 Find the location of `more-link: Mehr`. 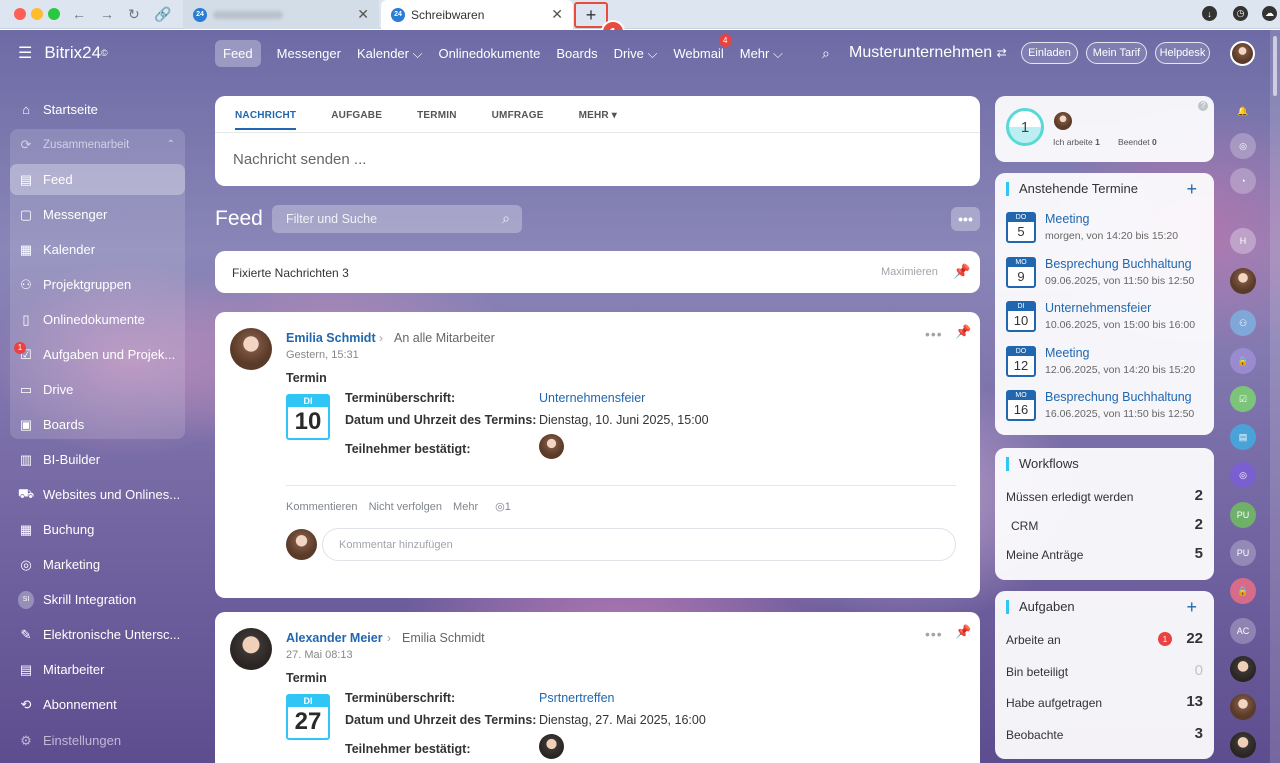

more-link: Mehr is located at coordinates (465, 507).